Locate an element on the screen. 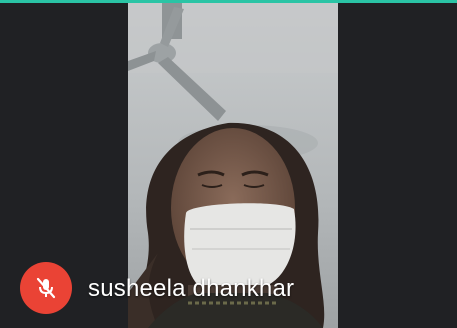 This screenshot has height=328, width=457. participant-name: susheela dhankhar is located at coordinates (191, 288).